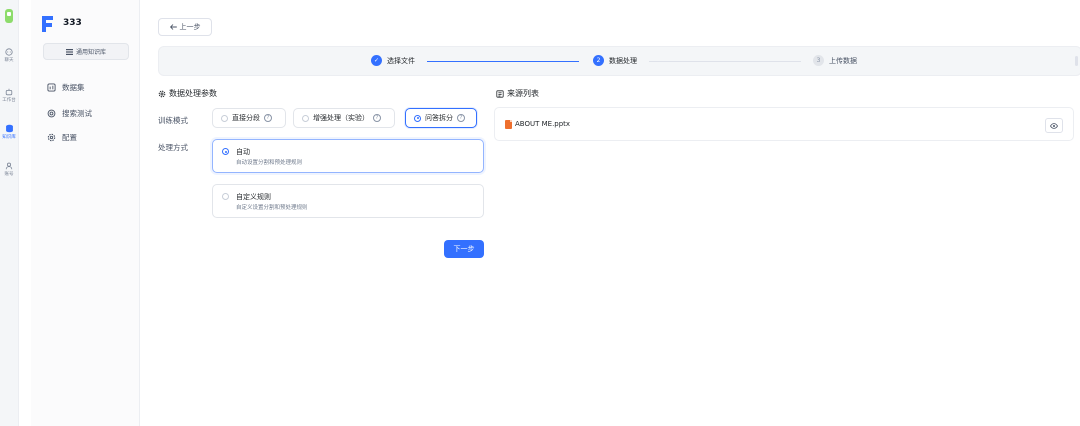 This screenshot has width=1080, height=426. Describe the element at coordinates (9, 92) in the screenshot. I see `robot-icon` at that location.